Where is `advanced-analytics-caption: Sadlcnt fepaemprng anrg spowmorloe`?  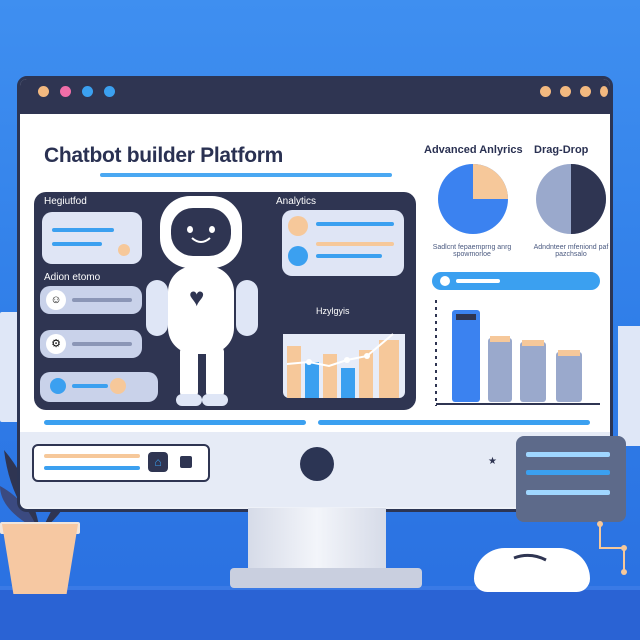
advanced-analytics-caption: Sadlcnt fepaemprng anrg spowmorloe is located at coordinates (472, 251).